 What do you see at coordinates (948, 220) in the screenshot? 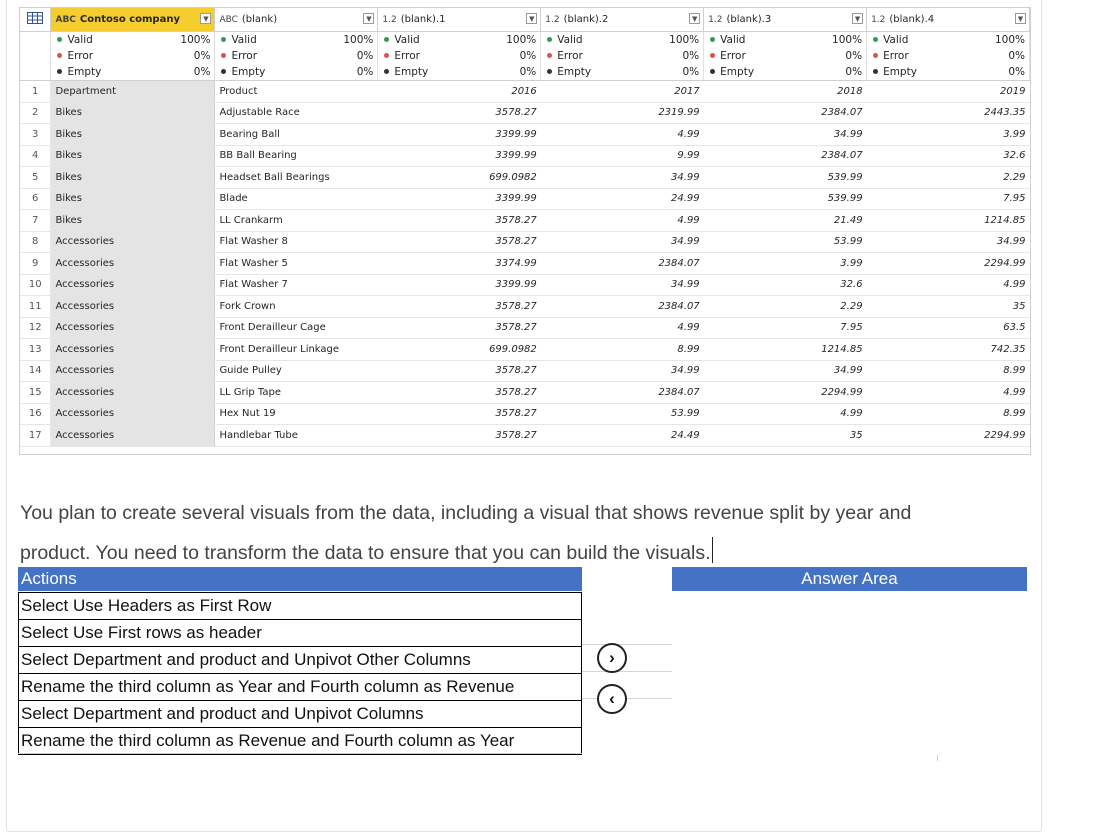
I see `table-cell: 1214.85` at bounding box center [948, 220].